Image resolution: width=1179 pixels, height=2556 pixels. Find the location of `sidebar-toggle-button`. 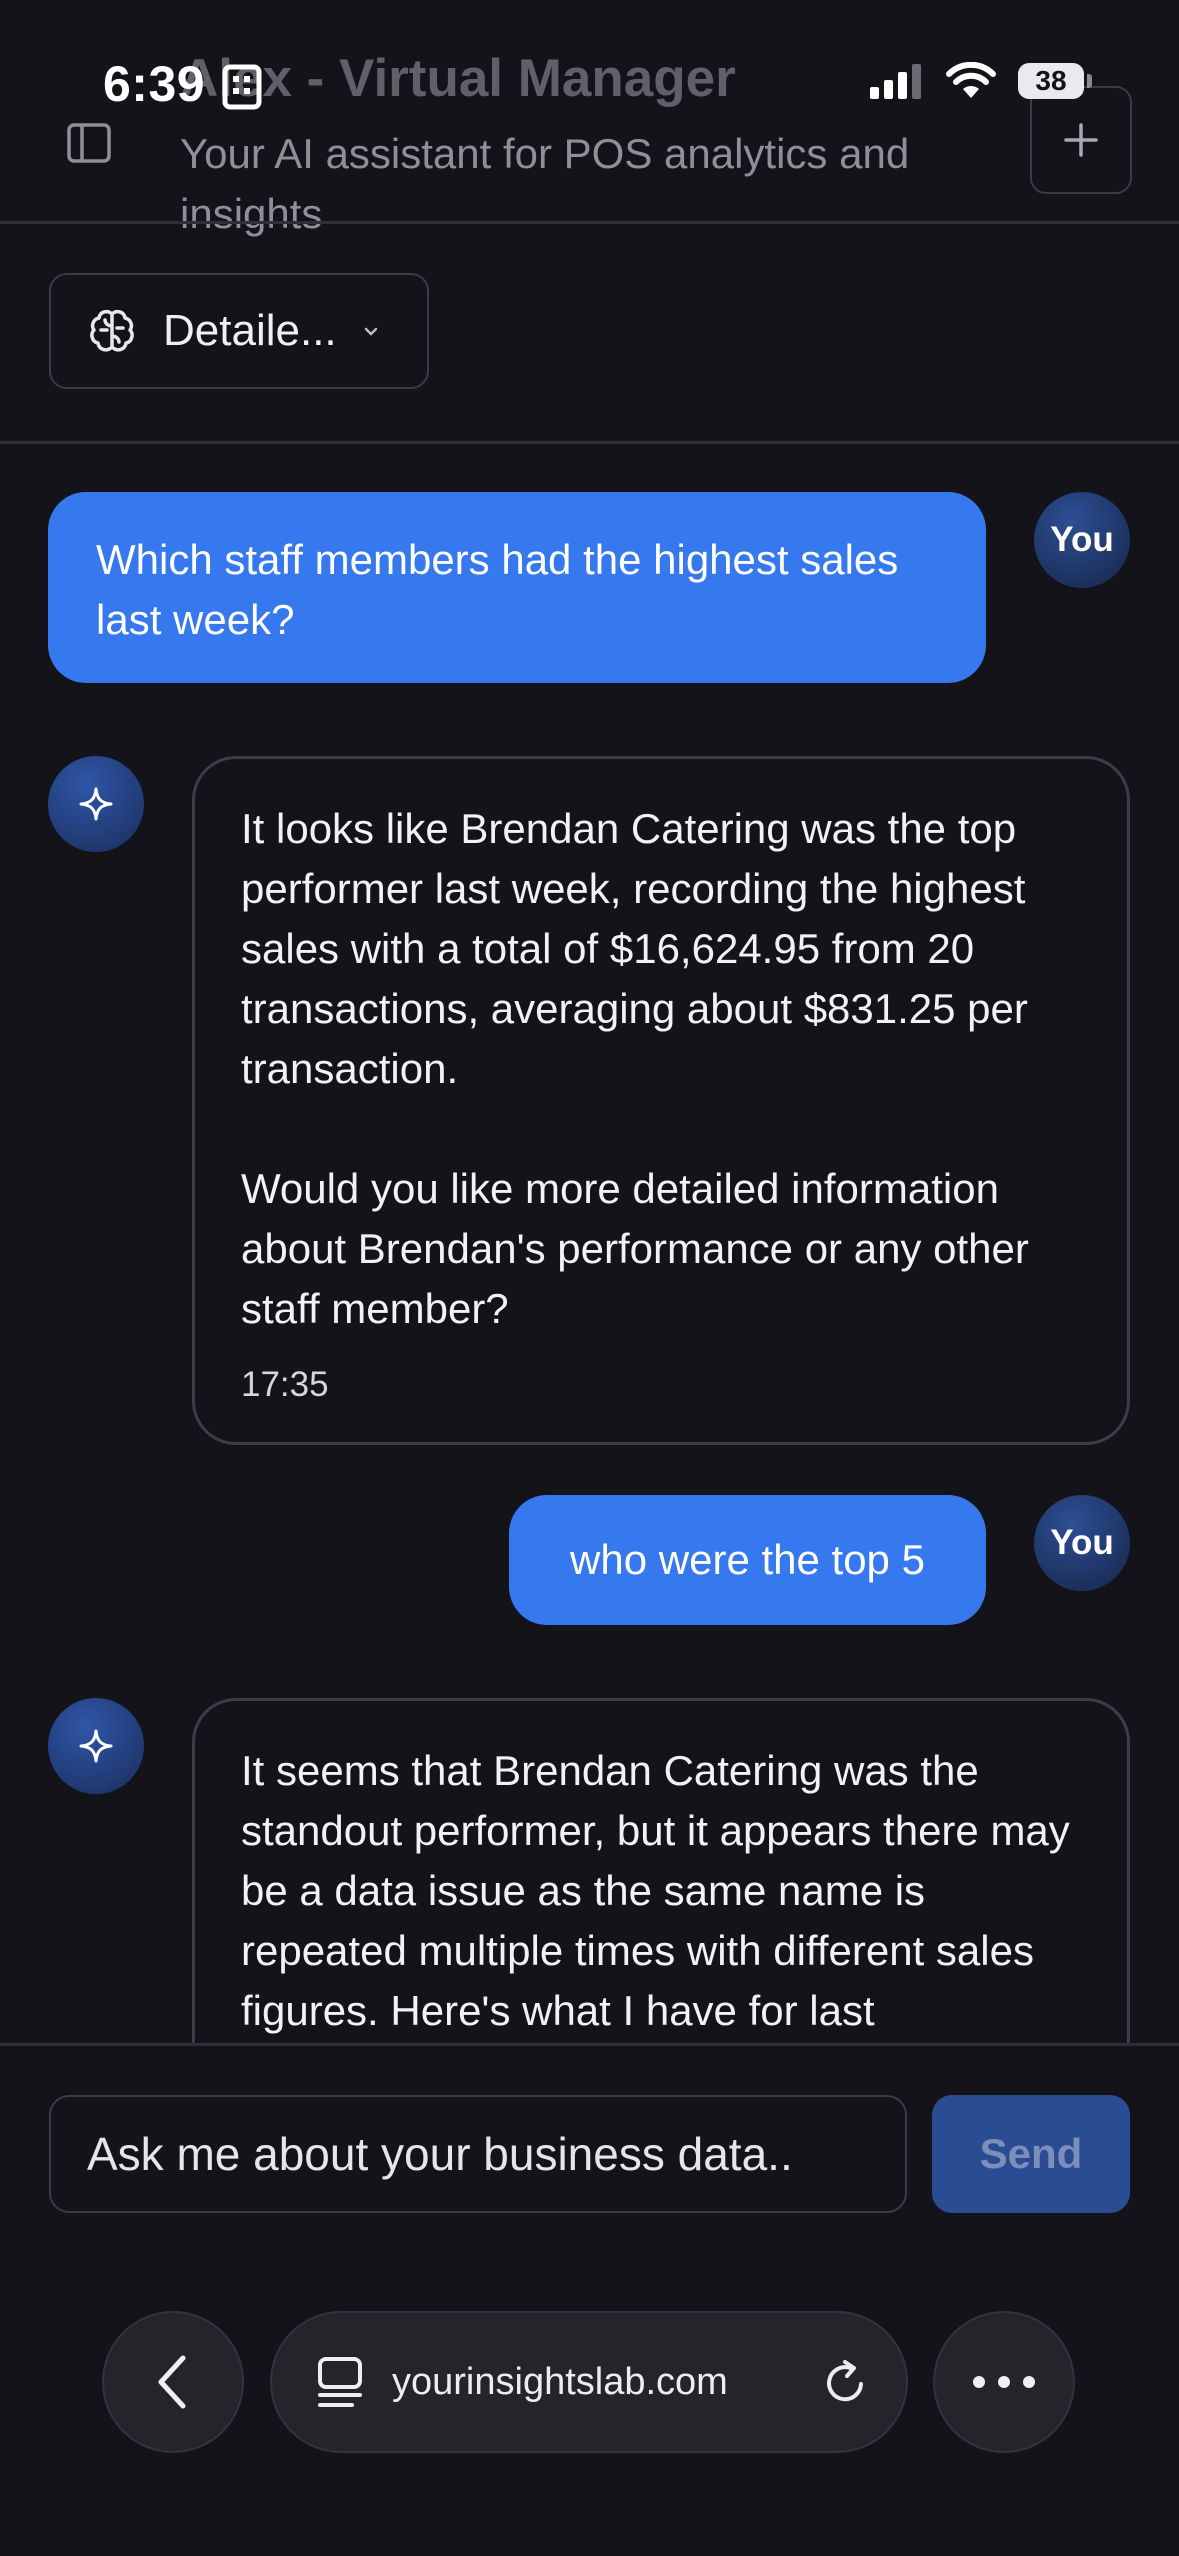

sidebar-toggle-button is located at coordinates (89, 143).